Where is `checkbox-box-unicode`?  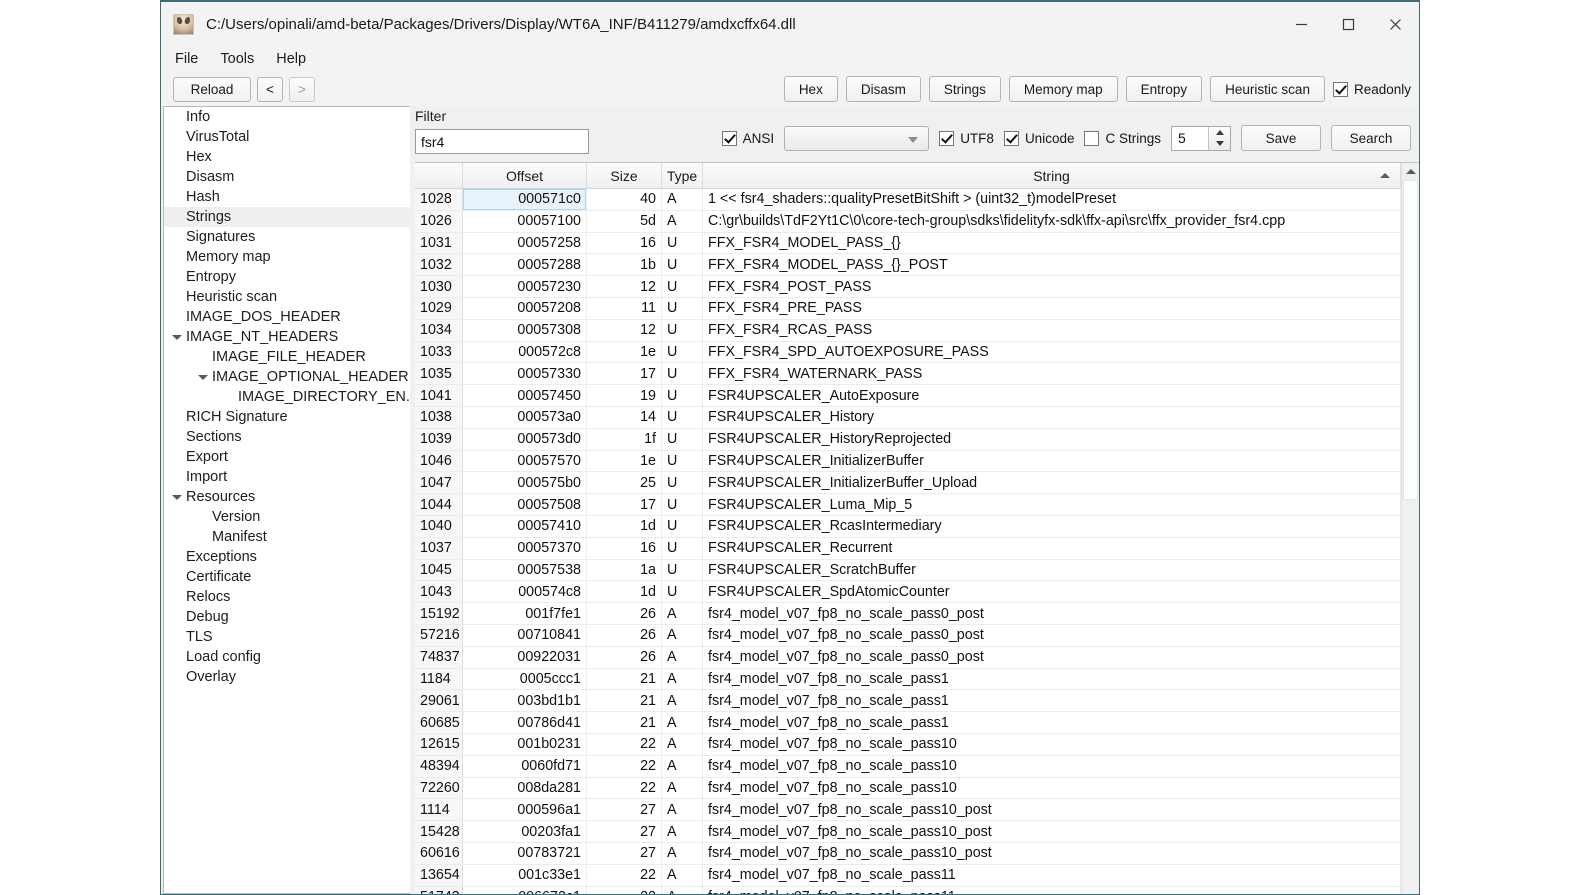
checkbox-box-unicode is located at coordinates (1011, 138).